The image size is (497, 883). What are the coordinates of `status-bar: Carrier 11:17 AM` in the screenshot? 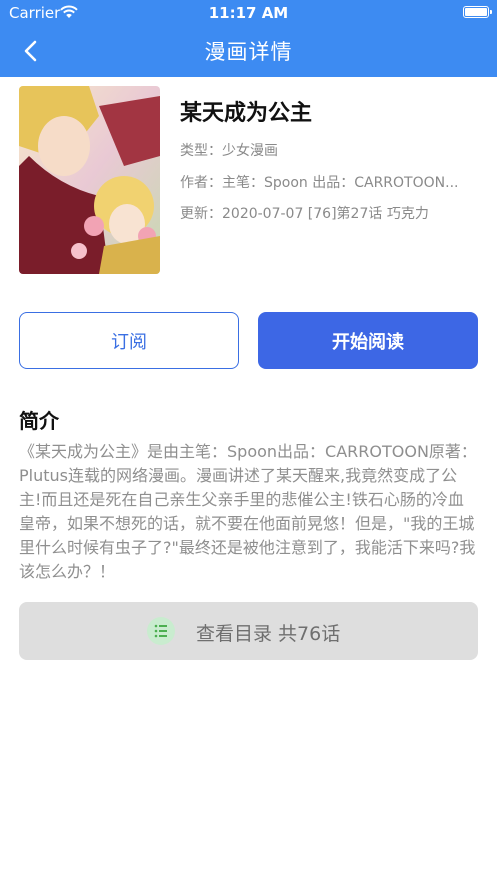 It's located at (248, 13).